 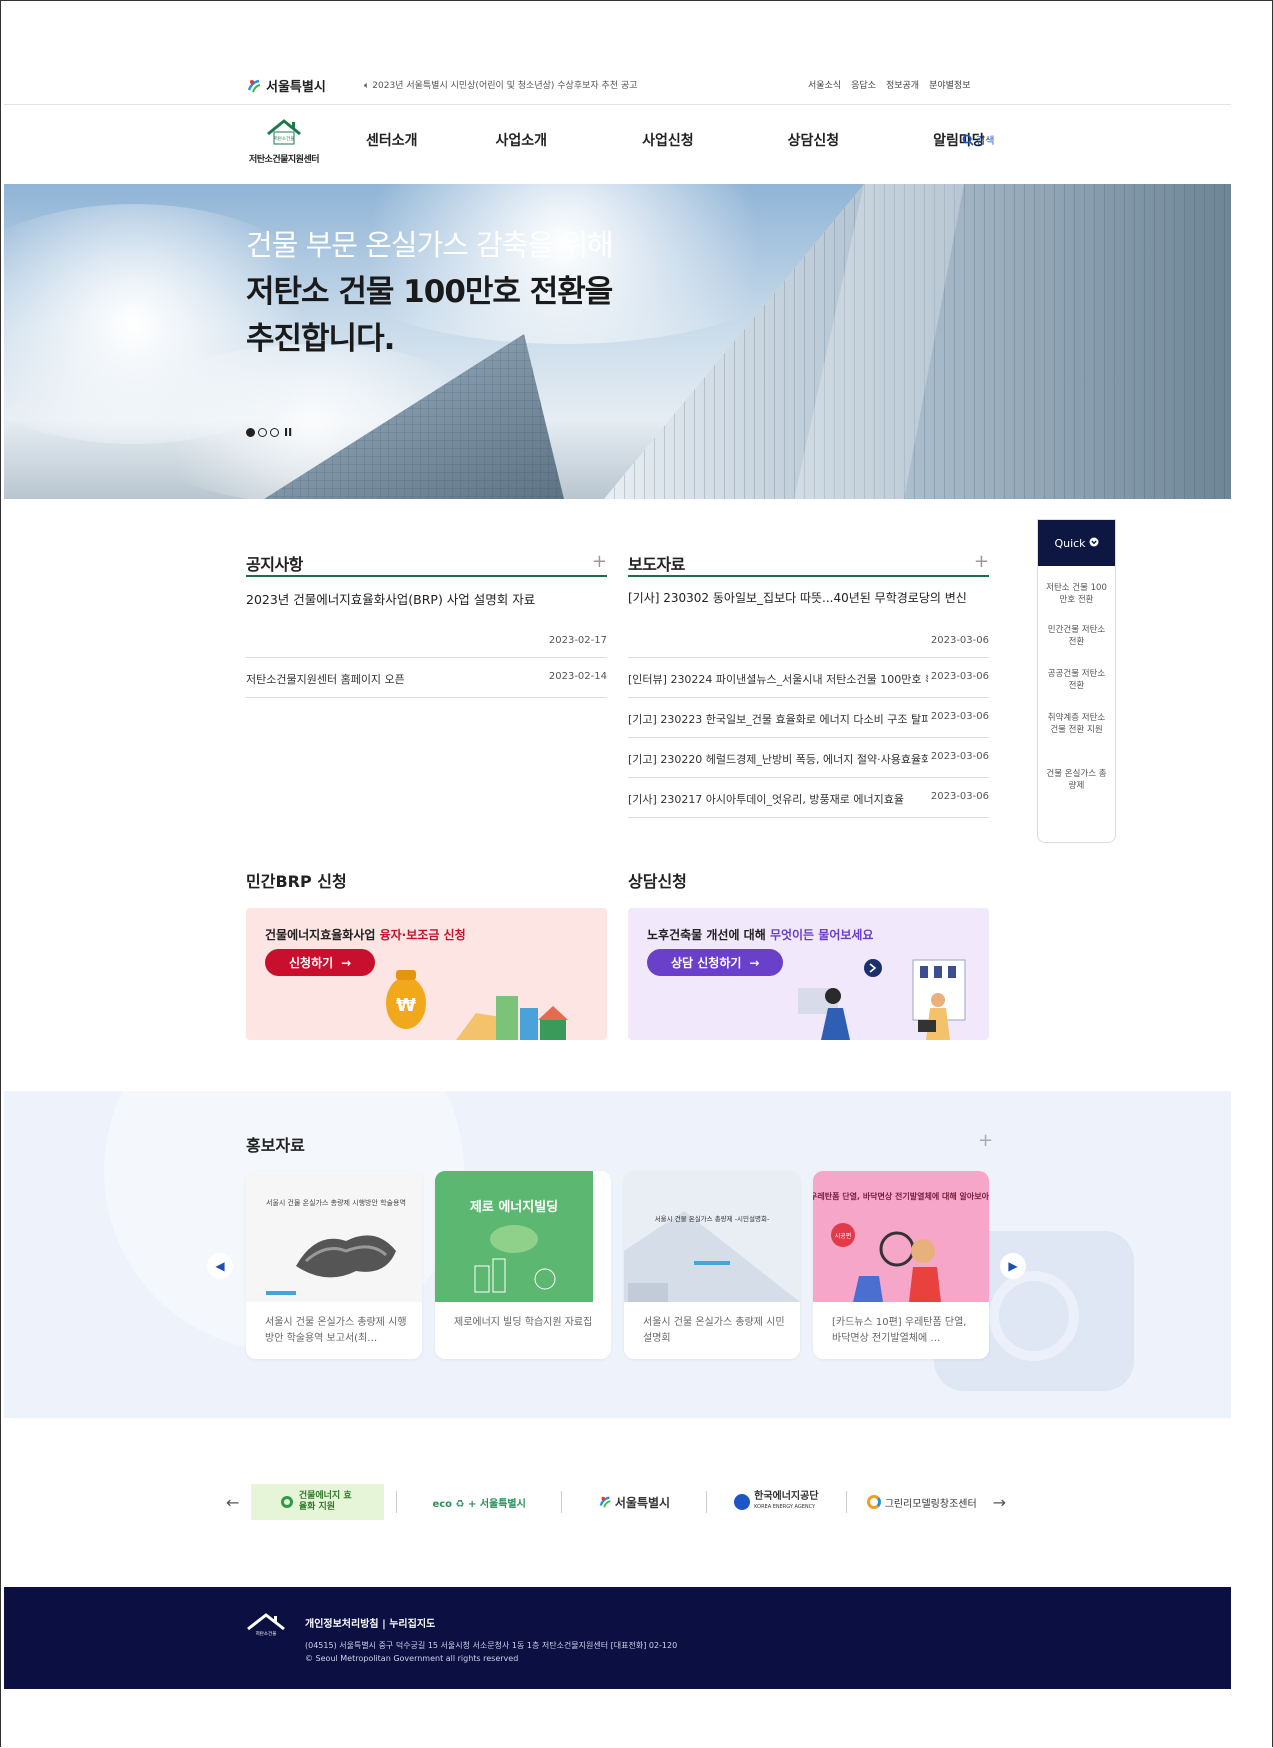 I want to click on notice-row: 저탄소건물지원센터 홈페이지 오픈 2023-02-14, so click(x=426, y=678).